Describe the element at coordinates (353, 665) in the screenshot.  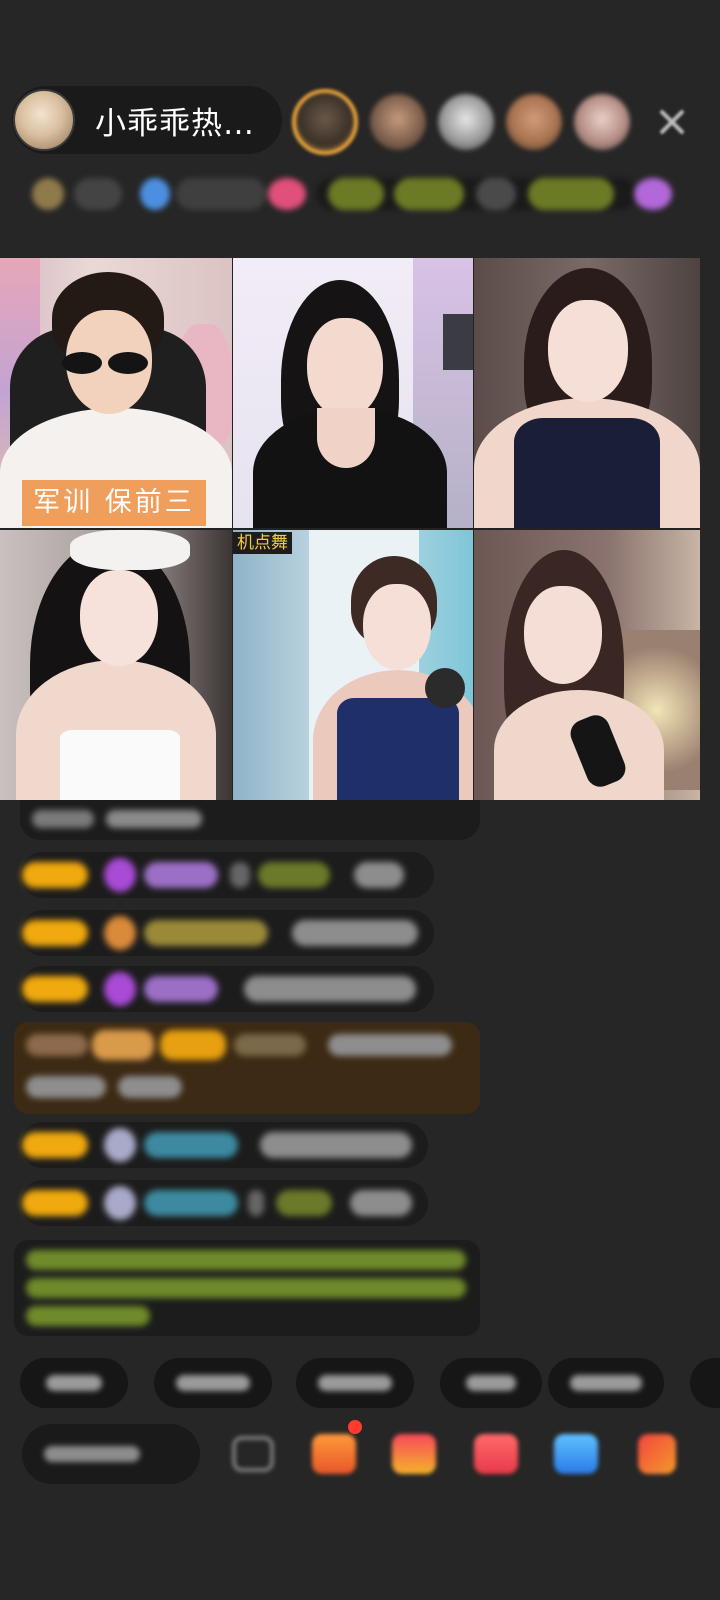
I see `video-tile: 机点舞` at that location.